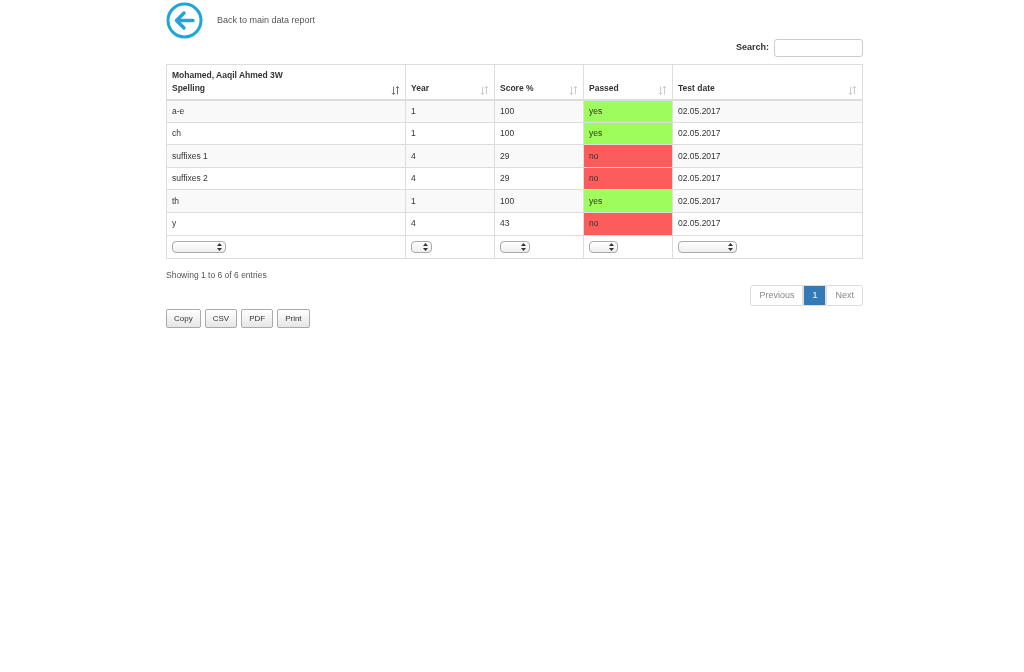  What do you see at coordinates (604, 88) in the screenshot?
I see `column-header: Passed` at bounding box center [604, 88].